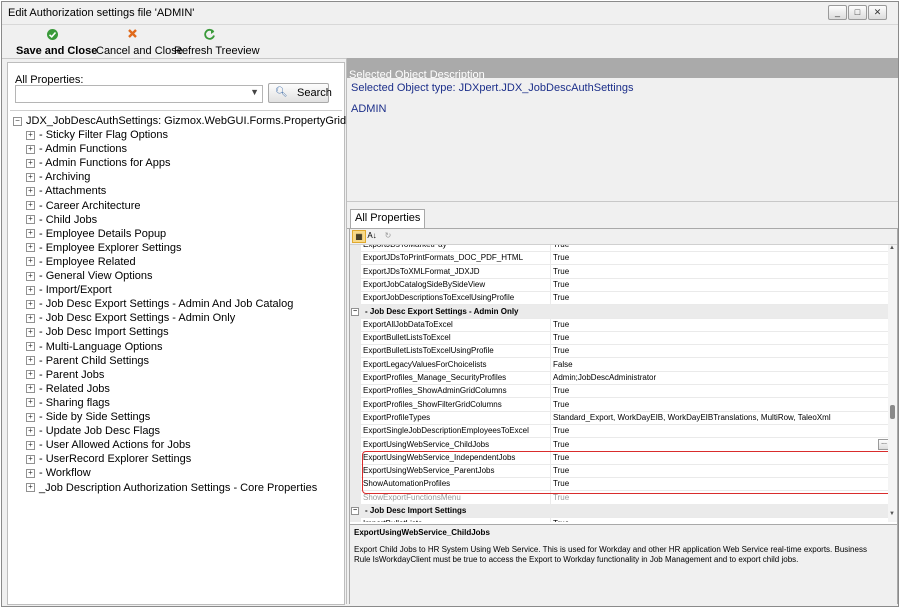  Describe the element at coordinates (359, 236) in the screenshot. I see `categorized-icon: ▦` at that location.